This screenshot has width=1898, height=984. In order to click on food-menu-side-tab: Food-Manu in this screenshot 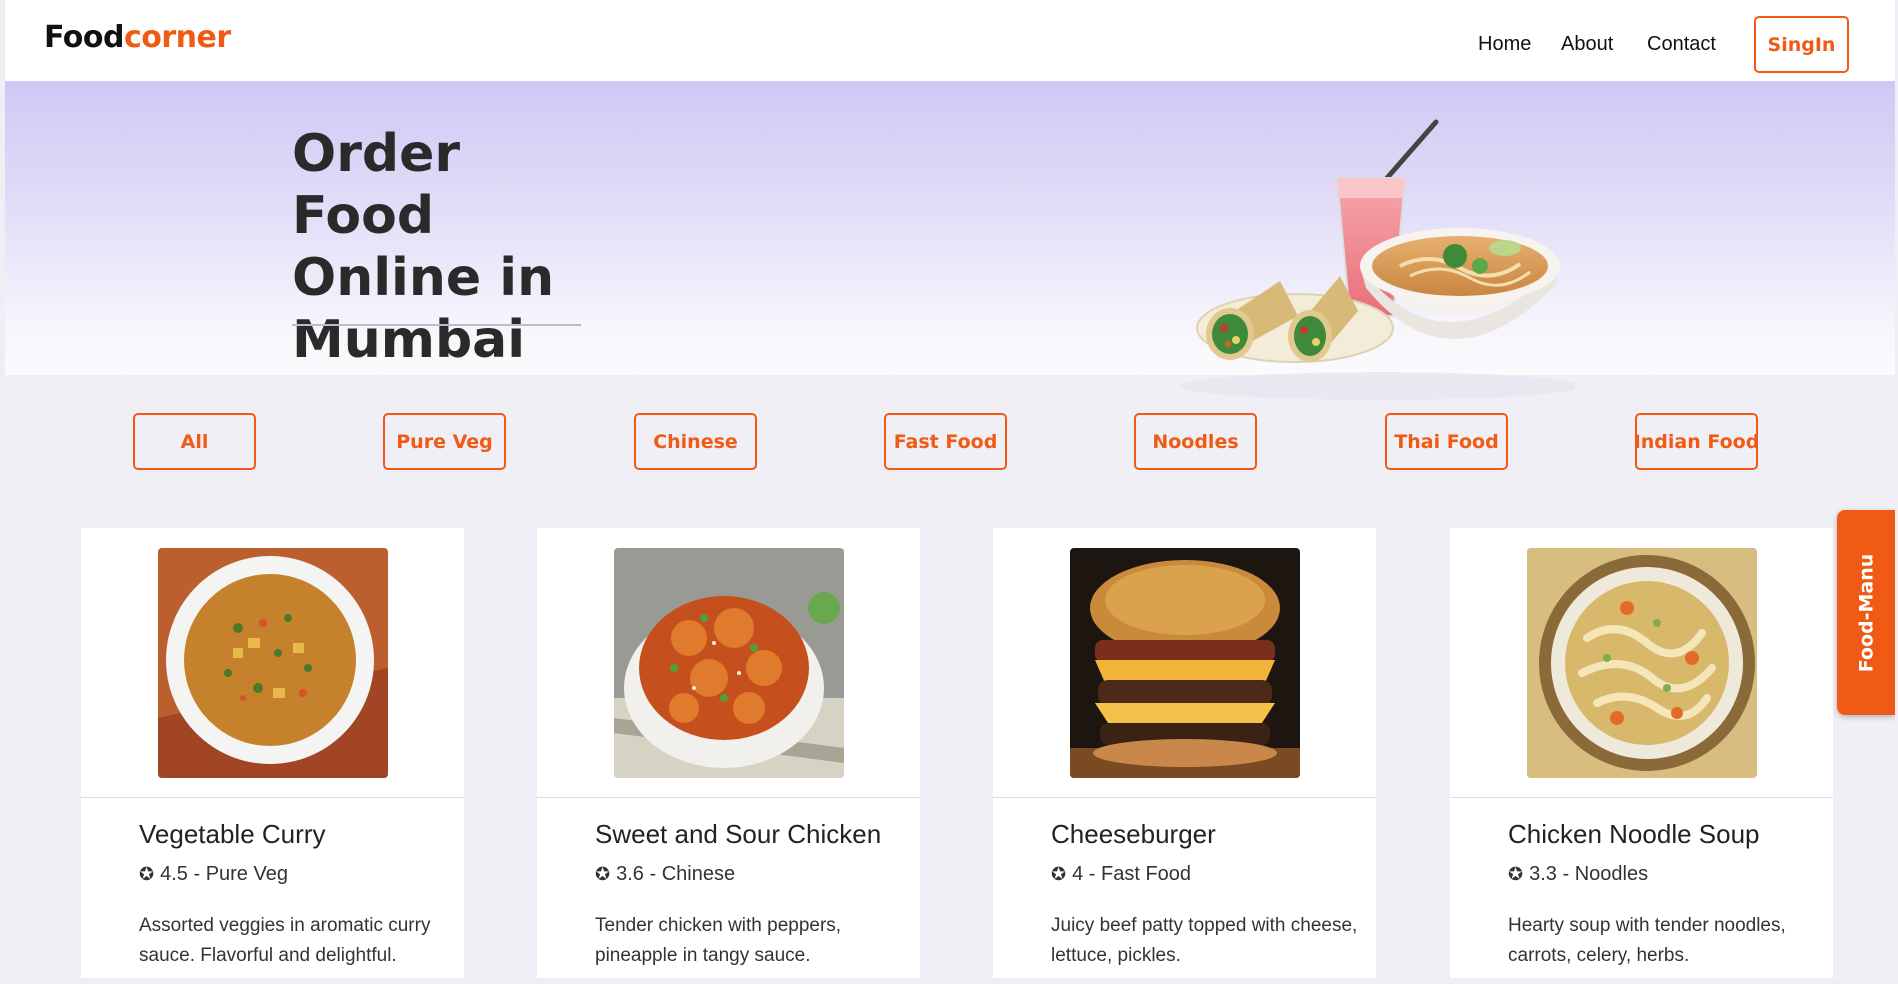, I will do `click(1866, 612)`.